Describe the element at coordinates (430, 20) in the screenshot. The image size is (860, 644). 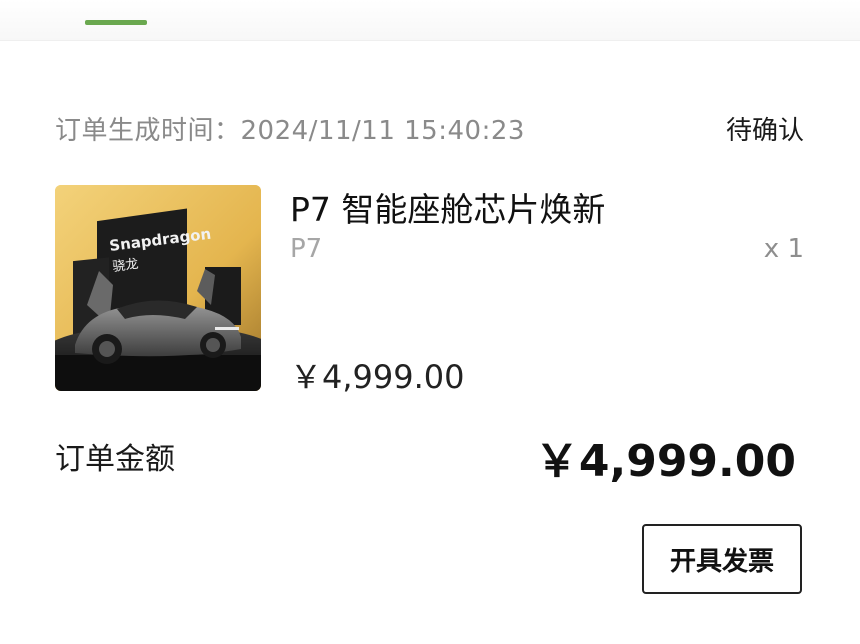
I see `top-tab-bar` at that location.